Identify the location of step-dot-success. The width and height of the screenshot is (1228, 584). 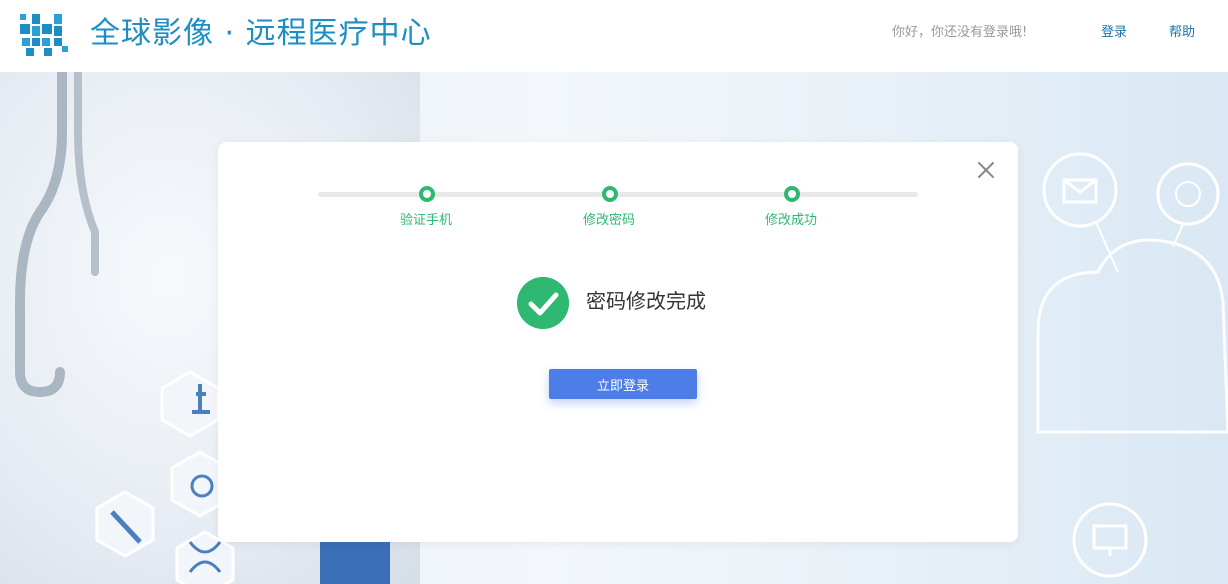
(792, 194).